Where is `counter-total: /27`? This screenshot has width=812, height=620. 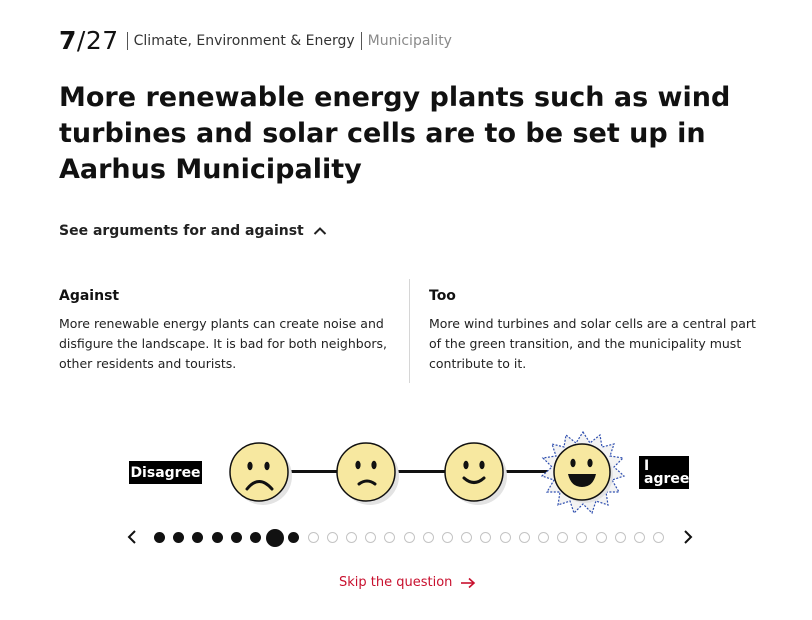
counter-total: /27 is located at coordinates (97, 40).